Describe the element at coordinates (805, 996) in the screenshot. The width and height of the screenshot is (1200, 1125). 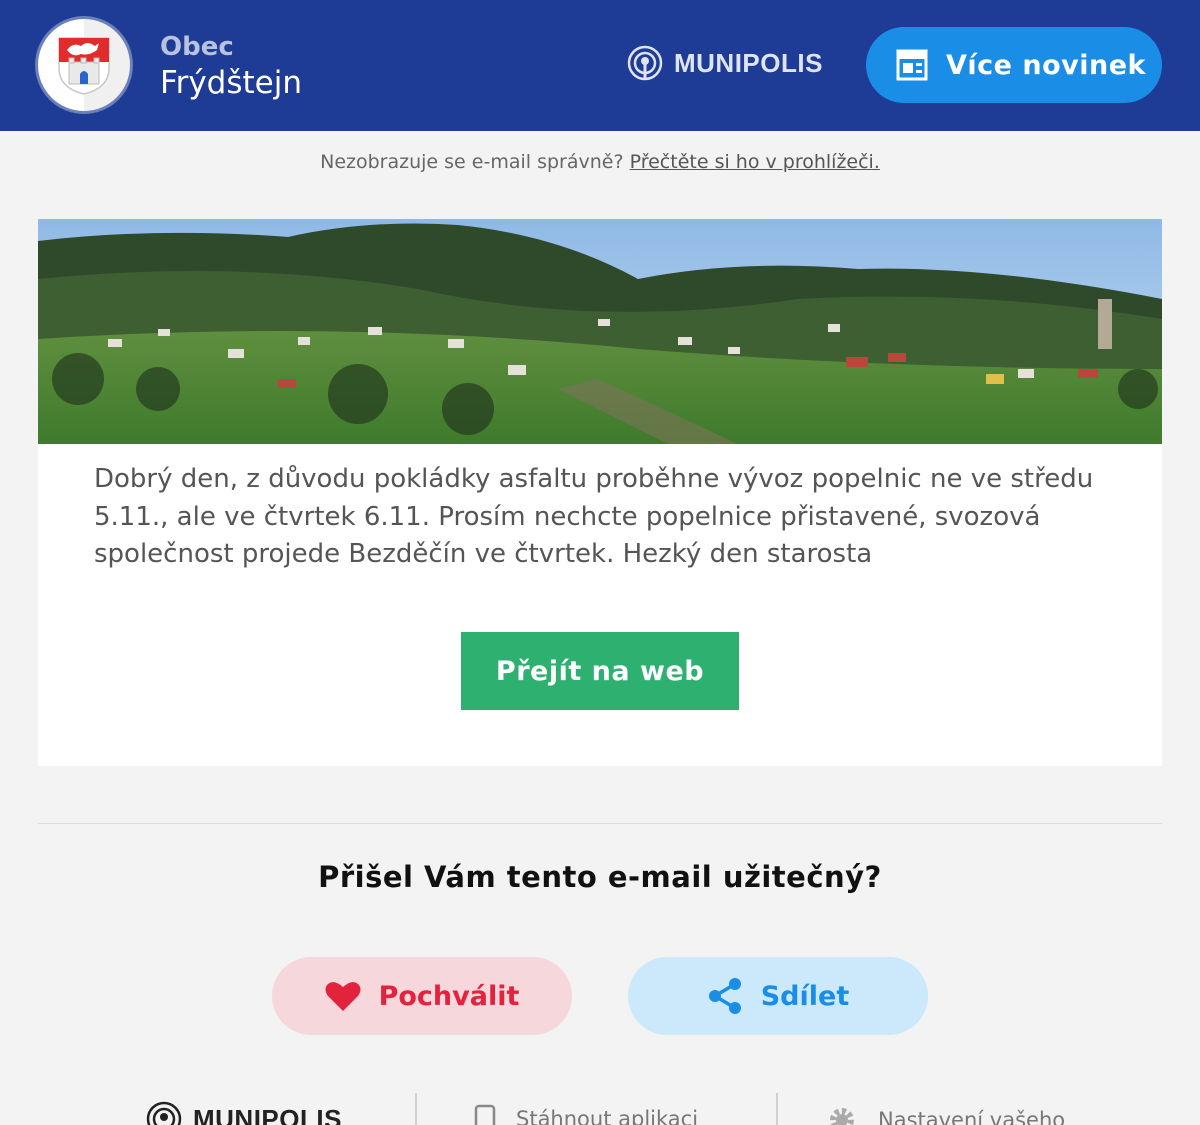
I see `share-label: Sdílet` at that location.